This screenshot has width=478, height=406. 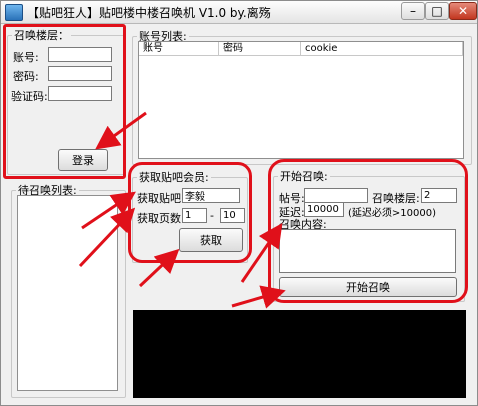 What do you see at coordinates (80, 93) in the screenshot?
I see `captcha-input` at bounding box center [80, 93].